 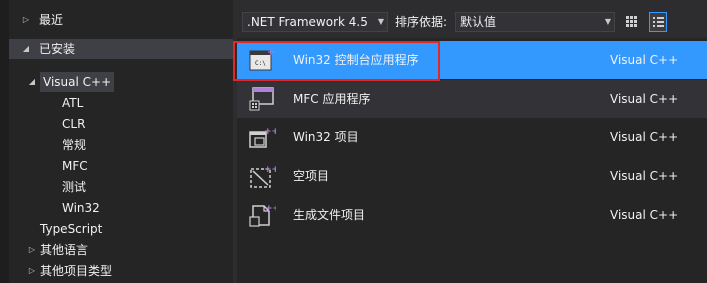 What do you see at coordinates (332, 99) in the screenshot?
I see `template-name: MFC 应用程序` at bounding box center [332, 99].